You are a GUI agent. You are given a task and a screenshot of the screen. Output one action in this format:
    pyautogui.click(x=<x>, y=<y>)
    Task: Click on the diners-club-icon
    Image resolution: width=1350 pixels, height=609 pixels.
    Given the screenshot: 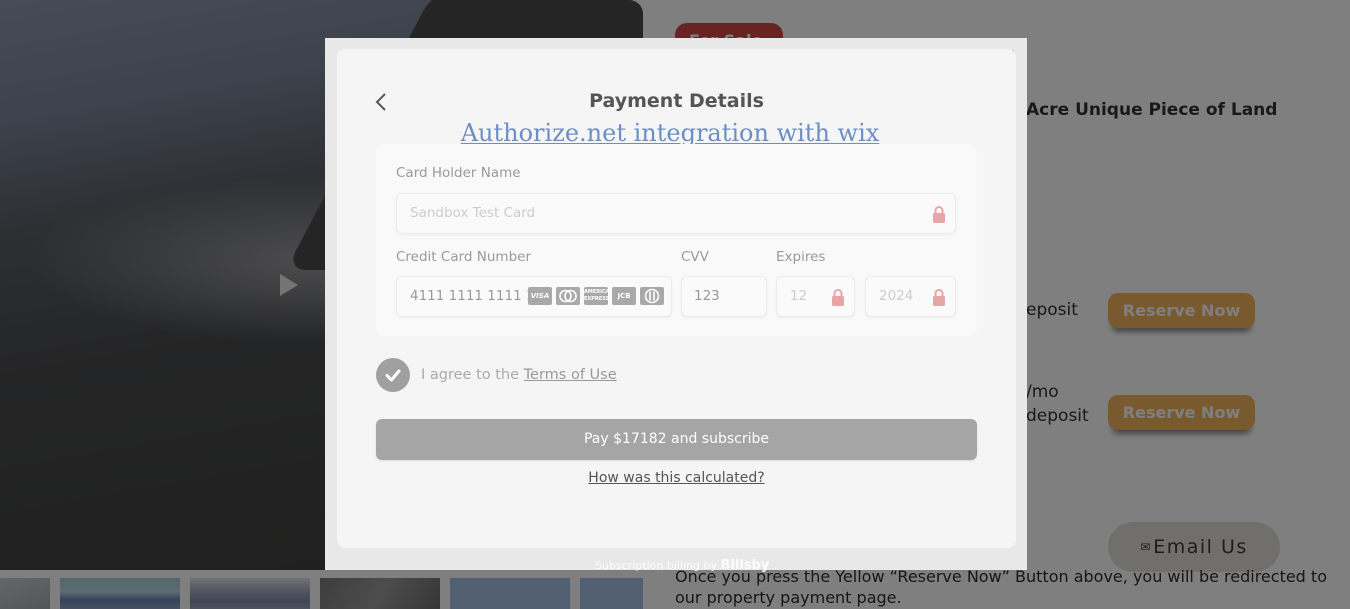 What is the action you would take?
    pyautogui.click(x=652, y=296)
    